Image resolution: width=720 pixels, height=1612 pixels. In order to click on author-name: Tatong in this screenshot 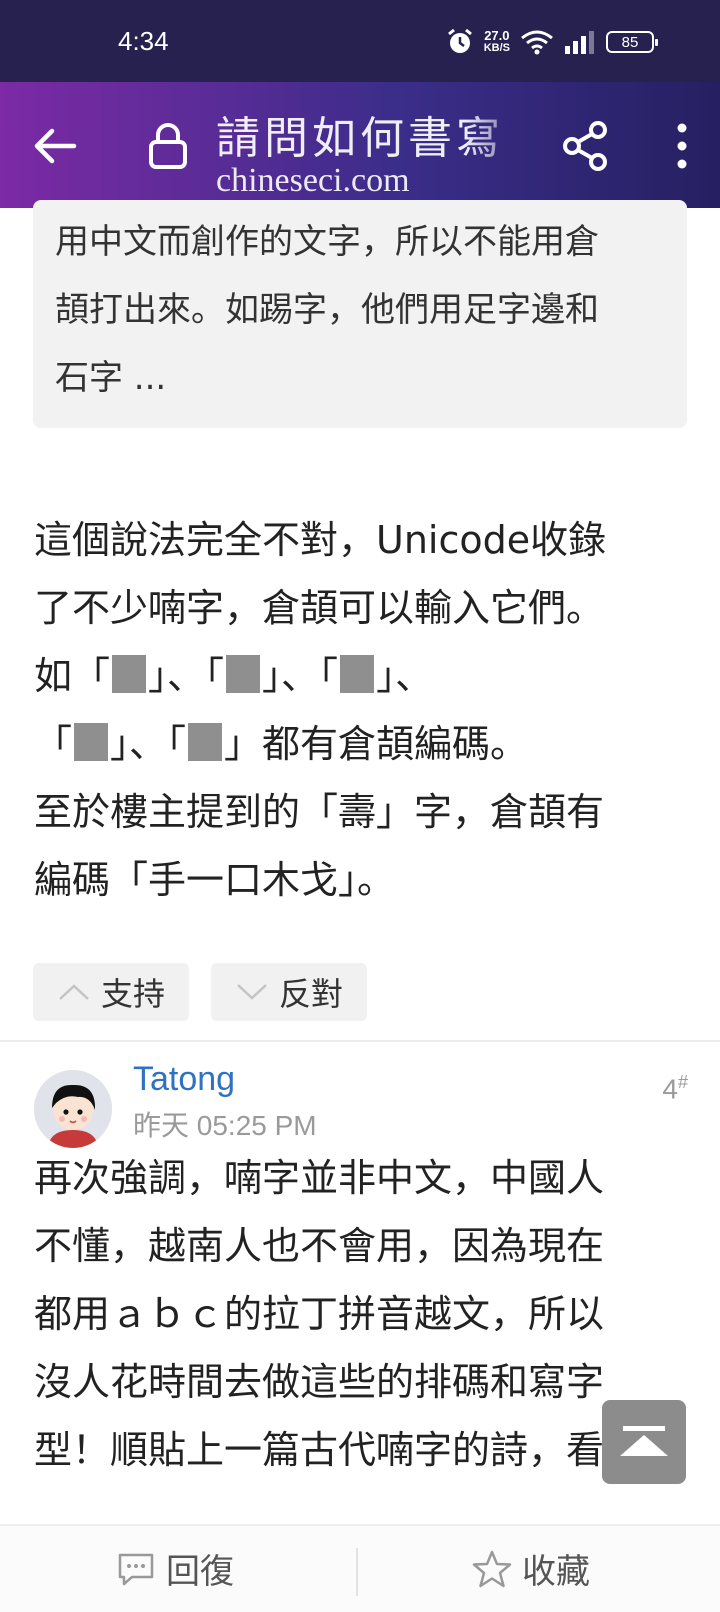, I will do `click(184, 1079)`.